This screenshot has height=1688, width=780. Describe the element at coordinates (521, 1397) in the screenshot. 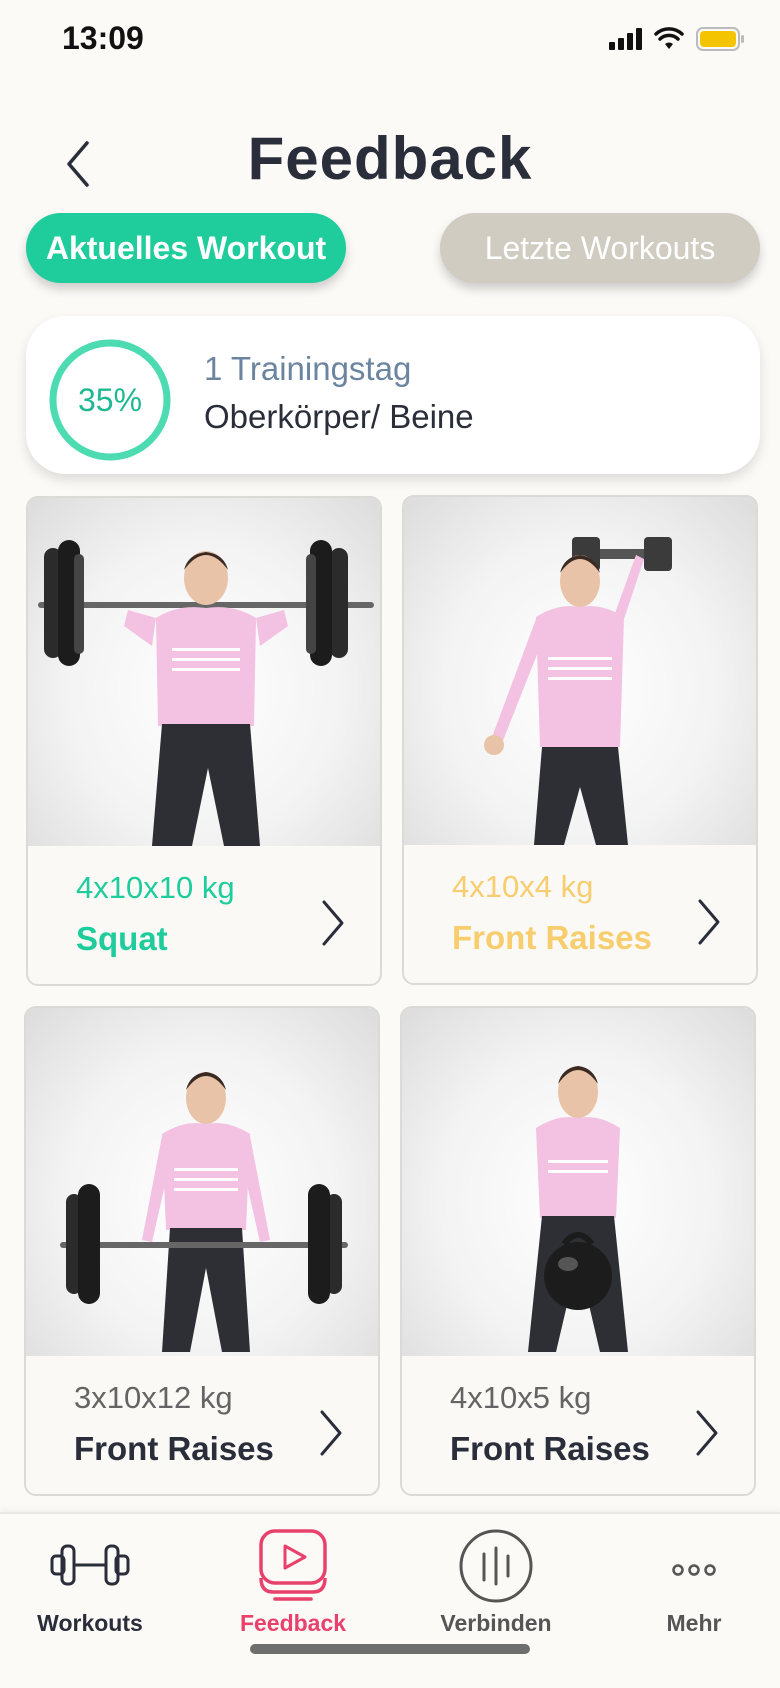

I see `exercise-sets: 4x10x5 kg` at that location.